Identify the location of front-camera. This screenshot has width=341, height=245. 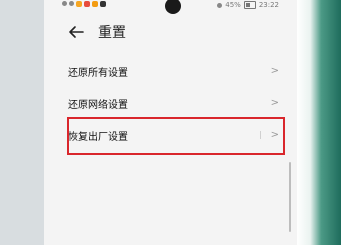
(173, 7).